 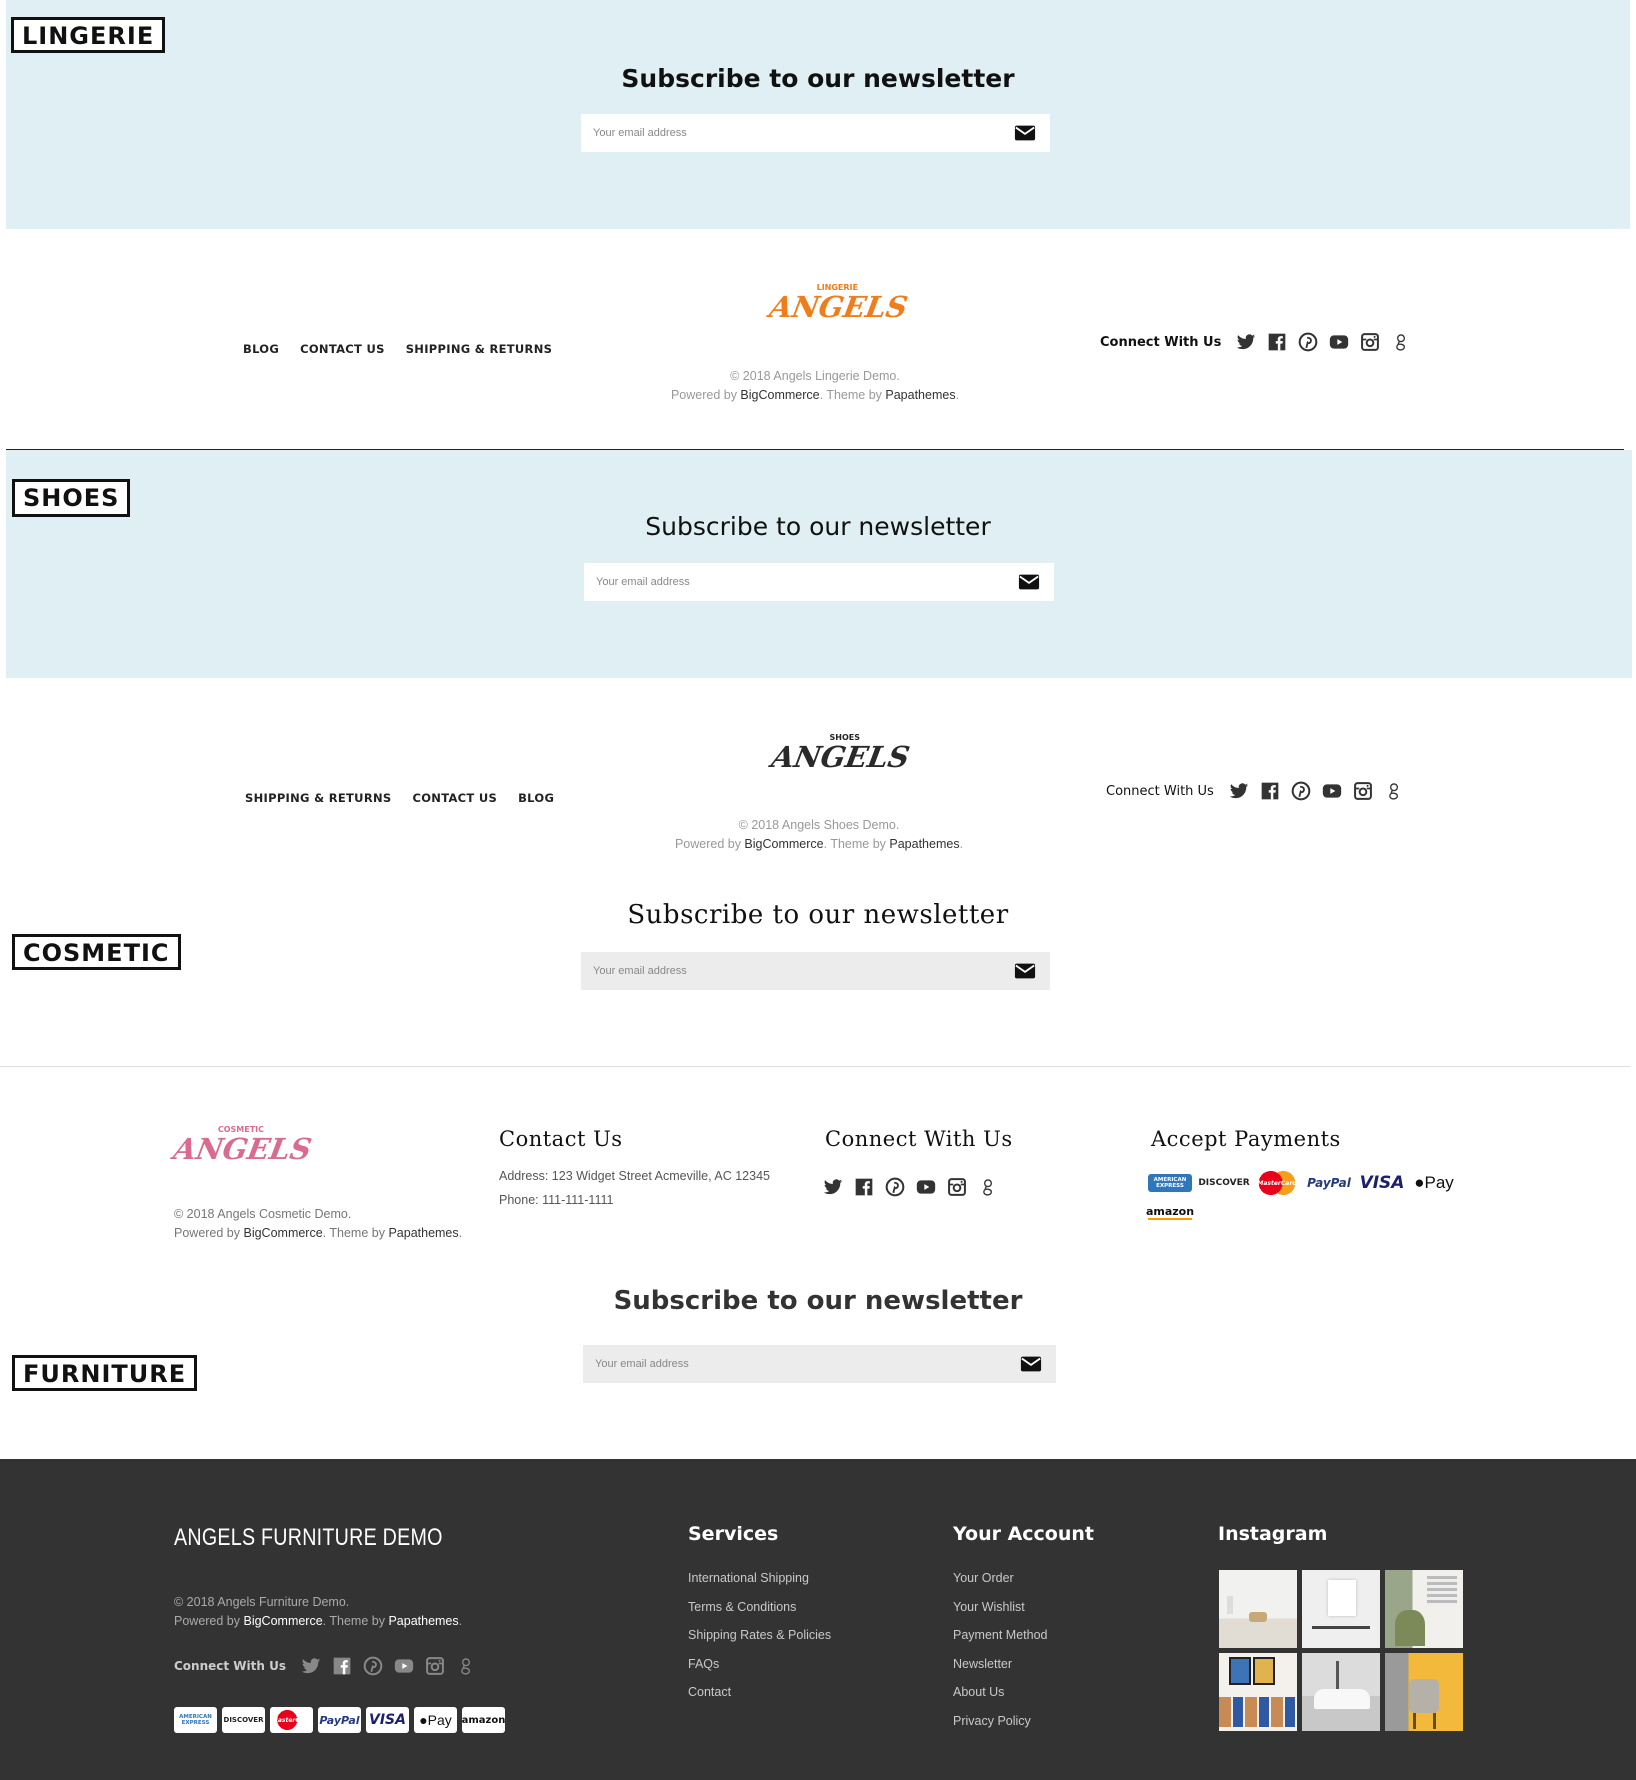 What do you see at coordinates (783, 133) in the screenshot?
I see `lingerie-email-input` at bounding box center [783, 133].